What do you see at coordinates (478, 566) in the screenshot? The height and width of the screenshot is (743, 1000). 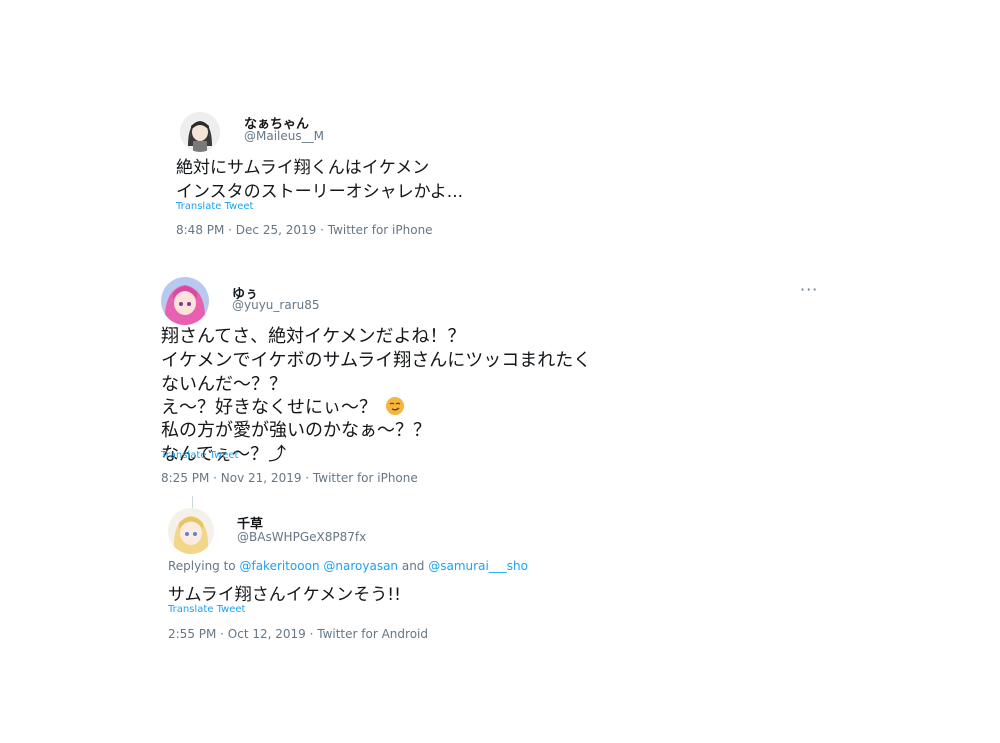 I see `reply-mention-3: @samurai___sho` at bounding box center [478, 566].